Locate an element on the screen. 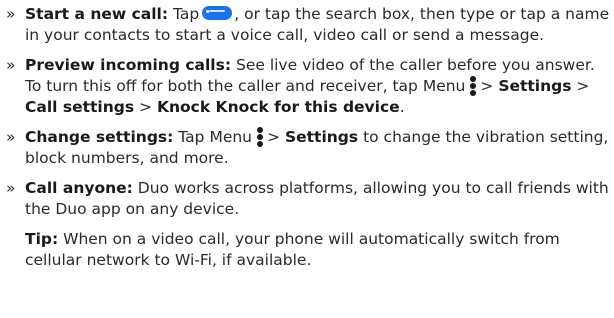  tip-title: Tip: is located at coordinates (42, 239).